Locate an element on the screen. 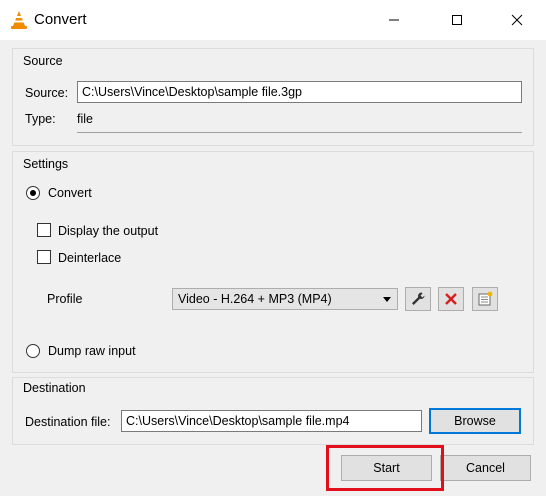  start-highlight-box is located at coordinates (385, 468).